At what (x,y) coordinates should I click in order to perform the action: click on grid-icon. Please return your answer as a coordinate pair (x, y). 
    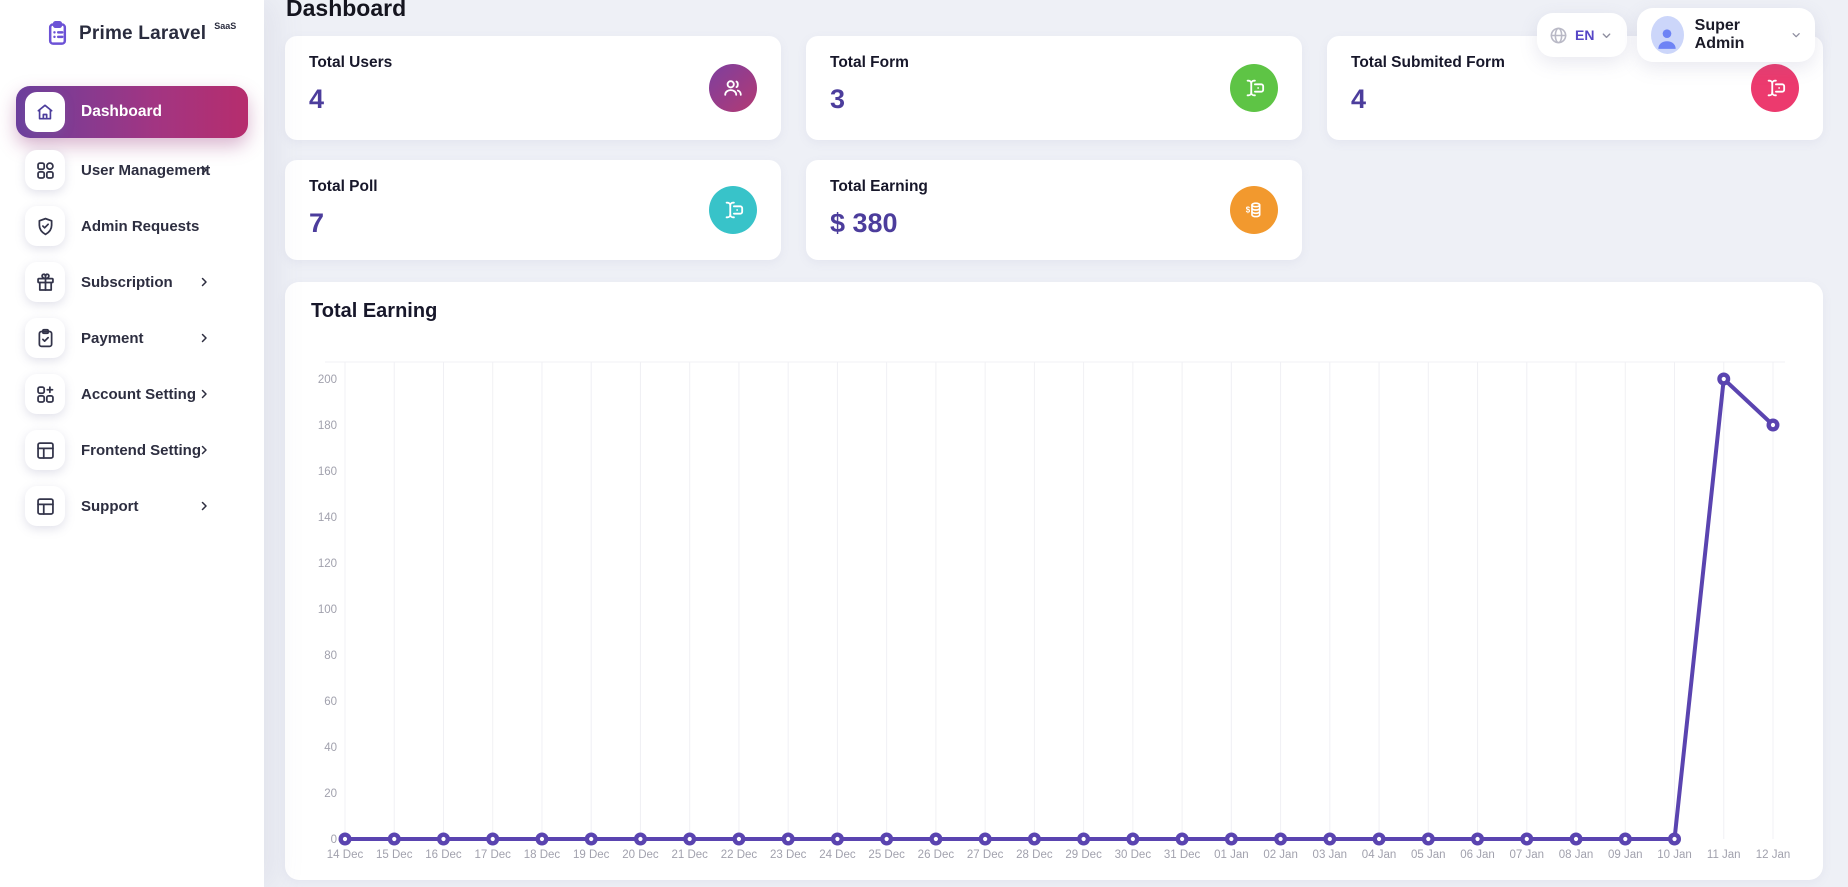
    Looking at the image, I should click on (45, 170).